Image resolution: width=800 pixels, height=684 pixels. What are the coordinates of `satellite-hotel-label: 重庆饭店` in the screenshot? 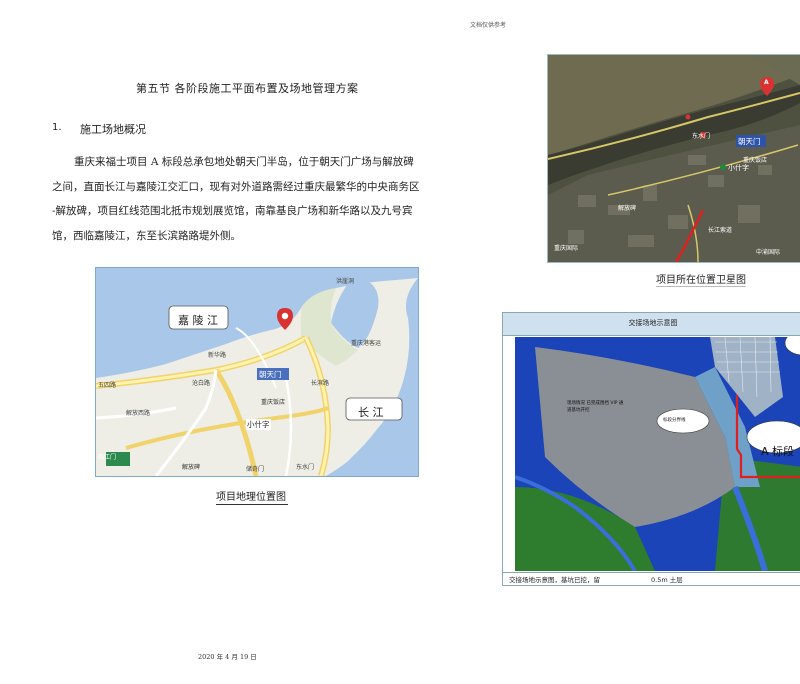 It's located at (755, 160).